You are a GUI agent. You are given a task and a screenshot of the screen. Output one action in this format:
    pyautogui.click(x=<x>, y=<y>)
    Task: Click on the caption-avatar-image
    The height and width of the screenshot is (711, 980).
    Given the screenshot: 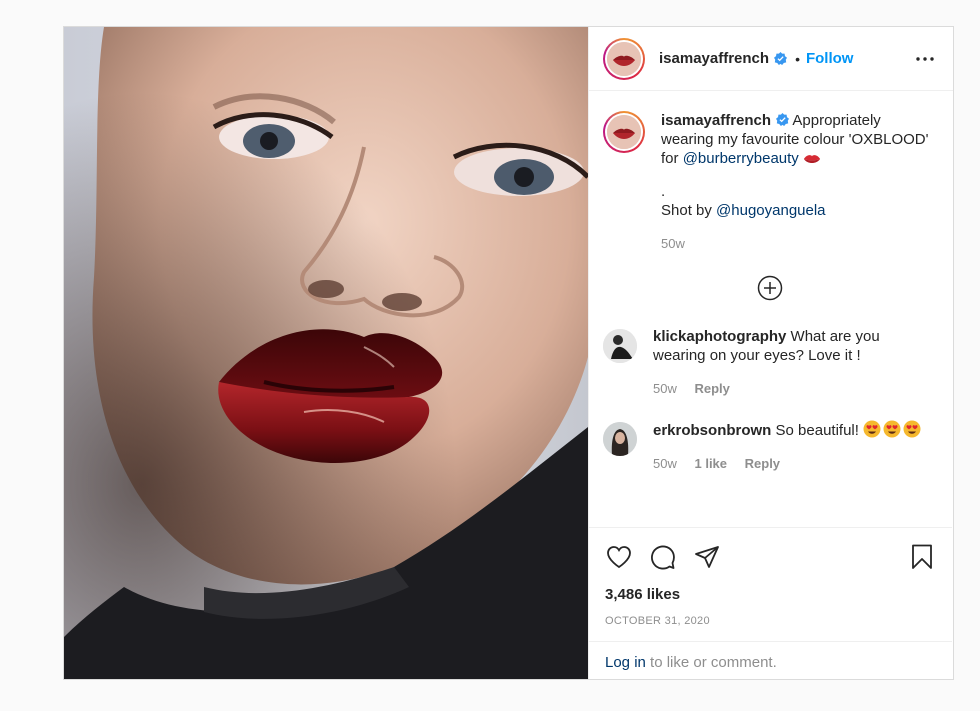 What is the action you would take?
    pyautogui.click(x=624, y=132)
    